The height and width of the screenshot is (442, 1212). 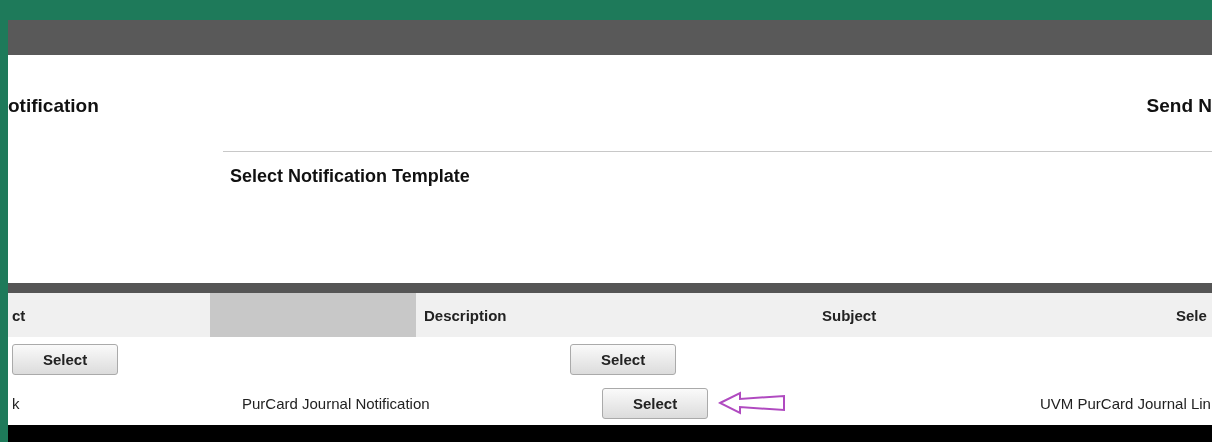 What do you see at coordinates (336, 403) in the screenshot?
I see `table-cell-text: PurCard Journal Notification` at bounding box center [336, 403].